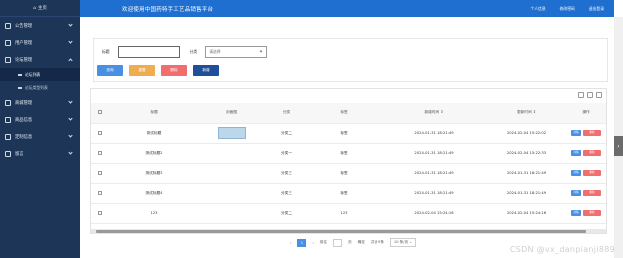  Describe the element at coordinates (154, 213) in the screenshot. I see `title-cell: 123` at that location.